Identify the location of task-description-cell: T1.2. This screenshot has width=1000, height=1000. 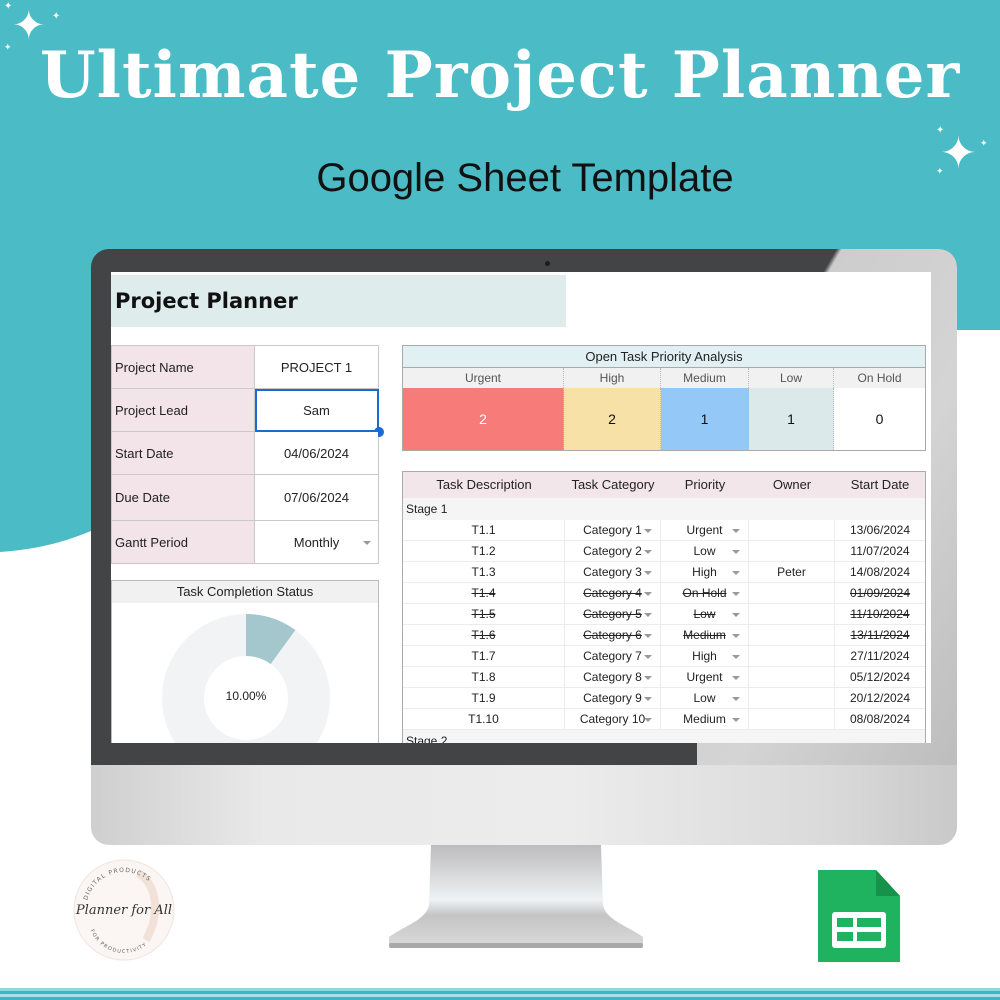
(484, 551).